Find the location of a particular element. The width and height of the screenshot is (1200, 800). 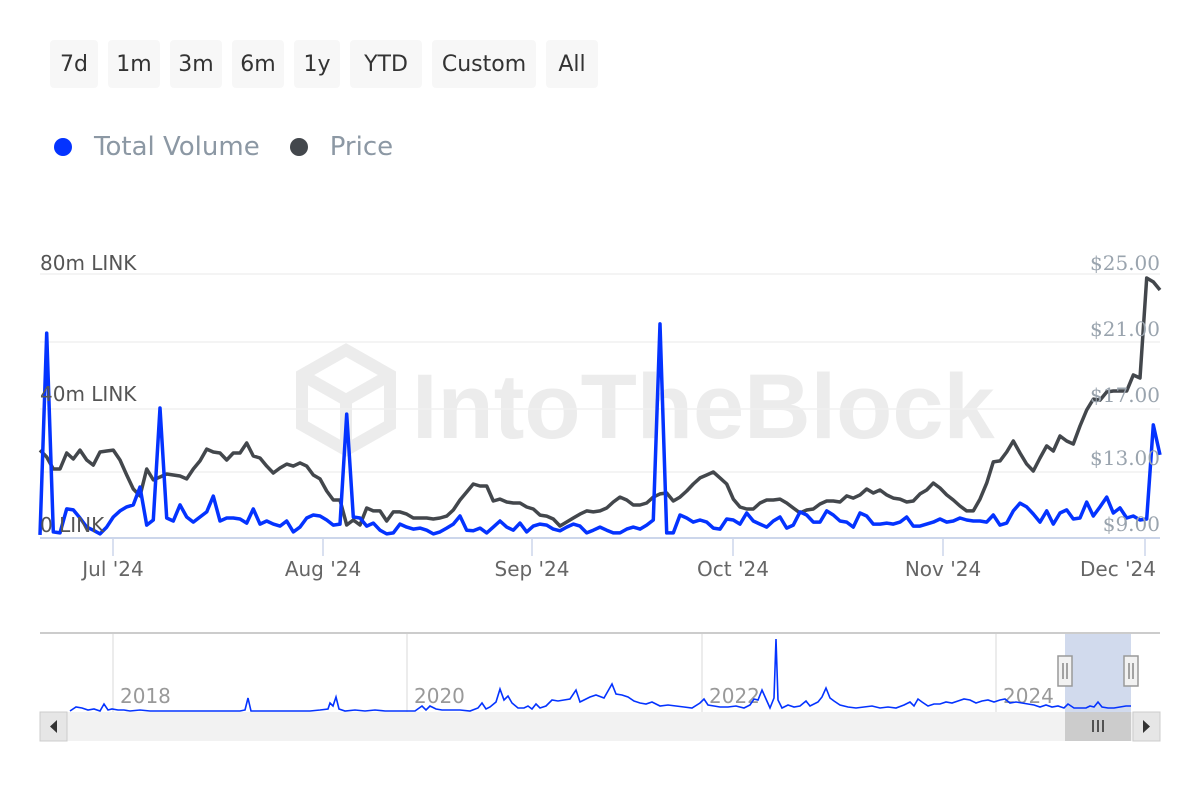

navigator: 2018 2020 2022 2024 is located at coordinates (600, 672).